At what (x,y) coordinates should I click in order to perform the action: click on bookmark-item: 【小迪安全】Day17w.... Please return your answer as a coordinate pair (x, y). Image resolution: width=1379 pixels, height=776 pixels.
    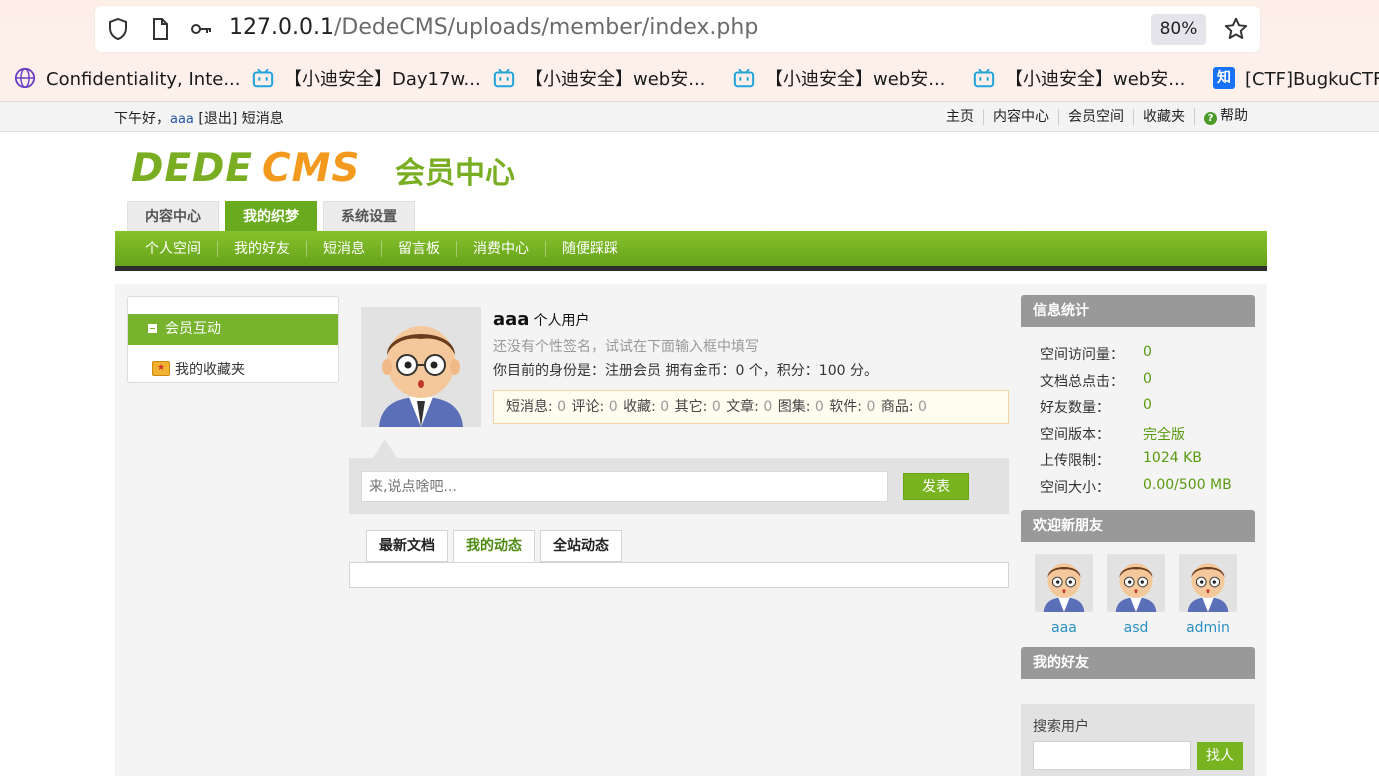
    Looking at the image, I should click on (366, 80).